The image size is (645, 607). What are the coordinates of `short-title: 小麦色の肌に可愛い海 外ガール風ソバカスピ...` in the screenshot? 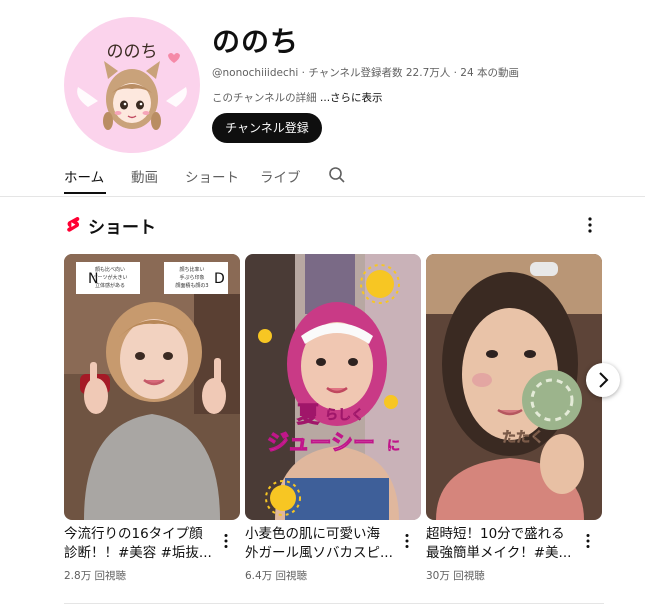 It's located at (320, 544).